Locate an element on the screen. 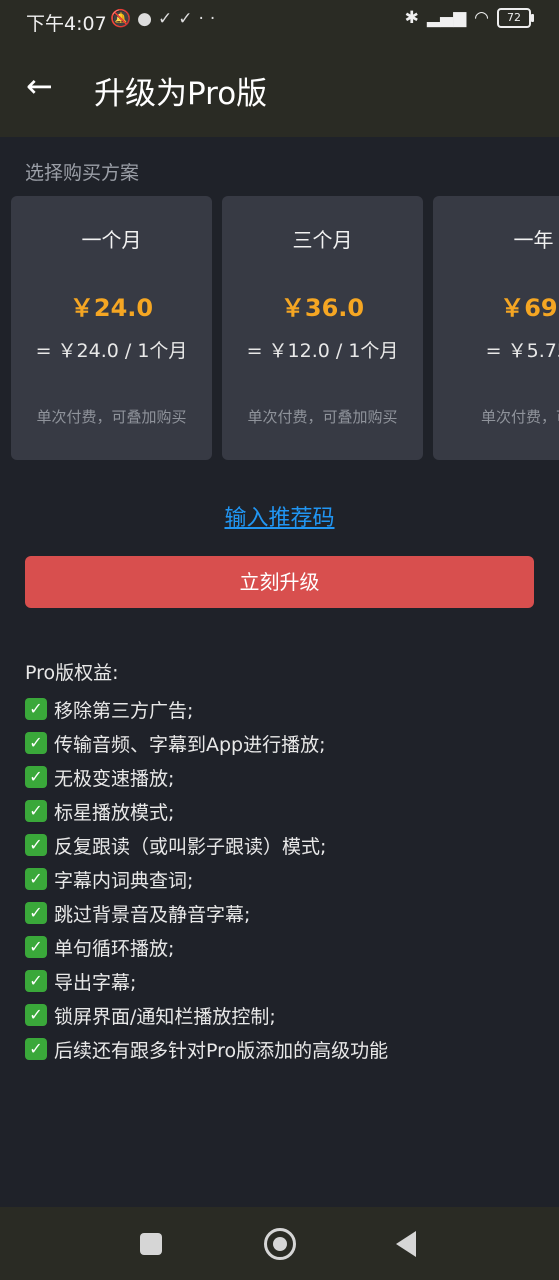 This screenshot has height=1280, width=559. benefit-item: ✓ 无极变速播放; is located at coordinates (285, 777).